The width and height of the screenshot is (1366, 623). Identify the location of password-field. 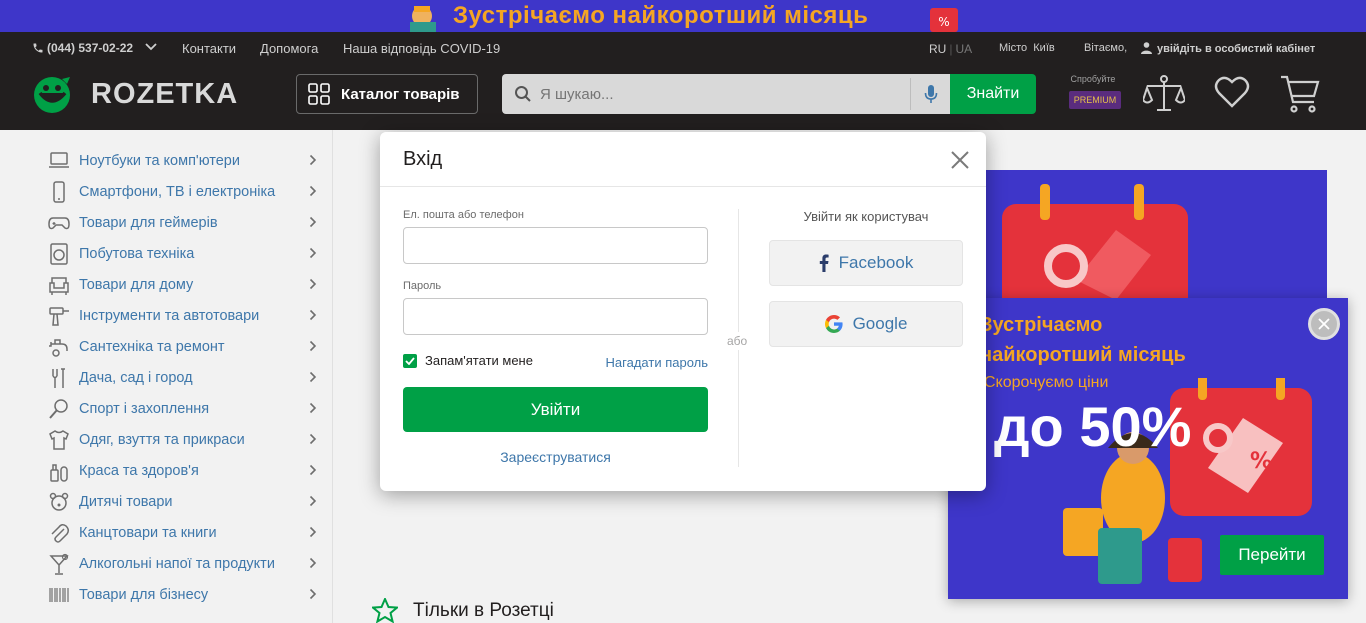
(555, 316).